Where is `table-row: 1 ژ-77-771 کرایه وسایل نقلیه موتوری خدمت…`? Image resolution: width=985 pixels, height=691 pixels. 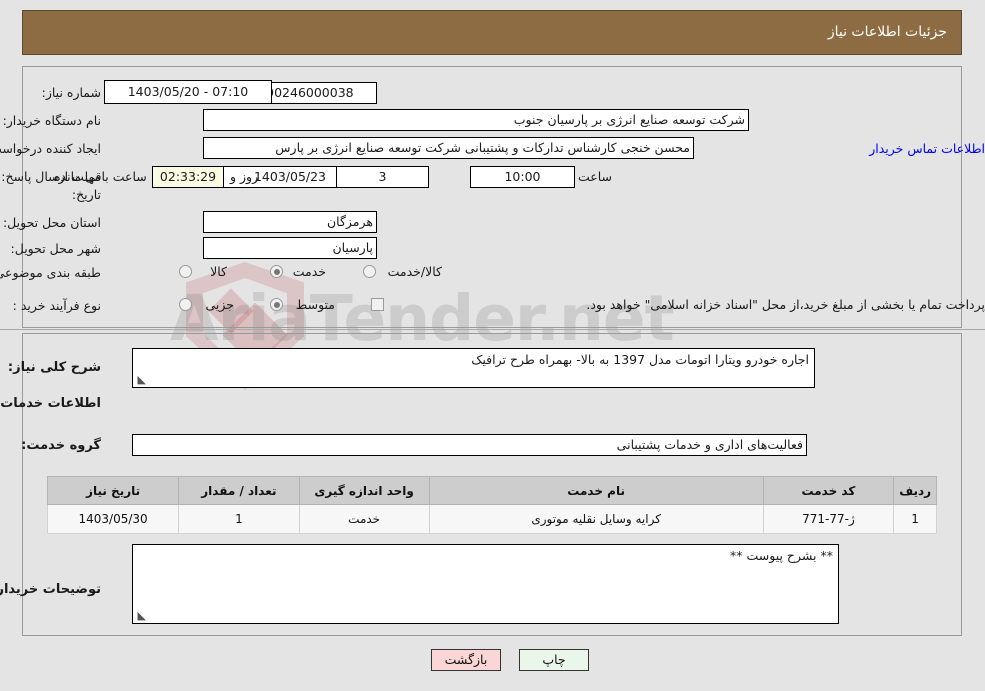 table-row: 1 ژ-77-771 کرایه وسایل نقلیه موتوری خدمت… is located at coordinates (491, 519).